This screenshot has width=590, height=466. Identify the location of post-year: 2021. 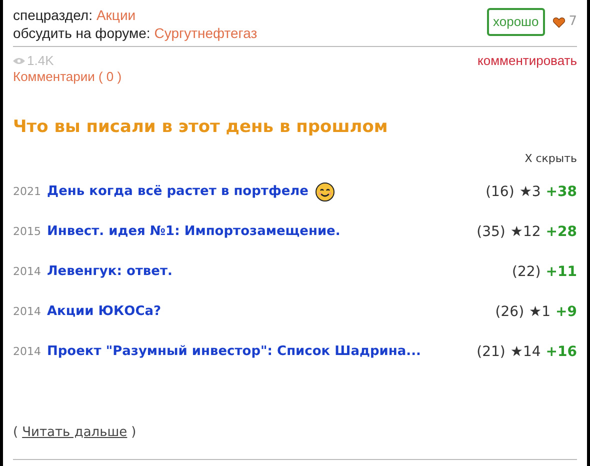
(27, 192).